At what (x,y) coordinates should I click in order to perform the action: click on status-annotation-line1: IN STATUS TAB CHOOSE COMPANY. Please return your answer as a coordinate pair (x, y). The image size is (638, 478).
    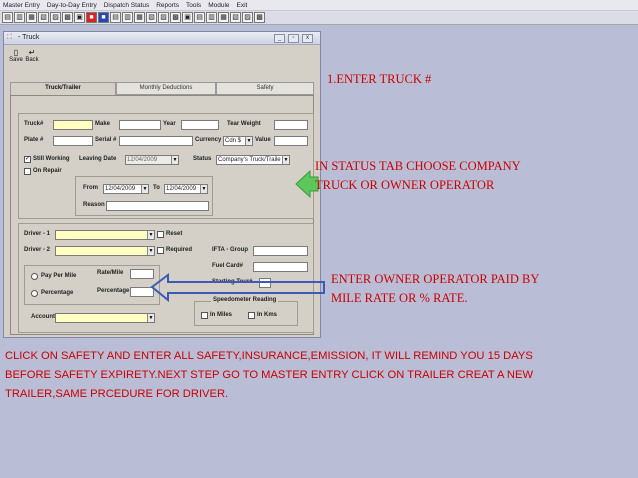
    Looking at the image, I should click on (418, 166).